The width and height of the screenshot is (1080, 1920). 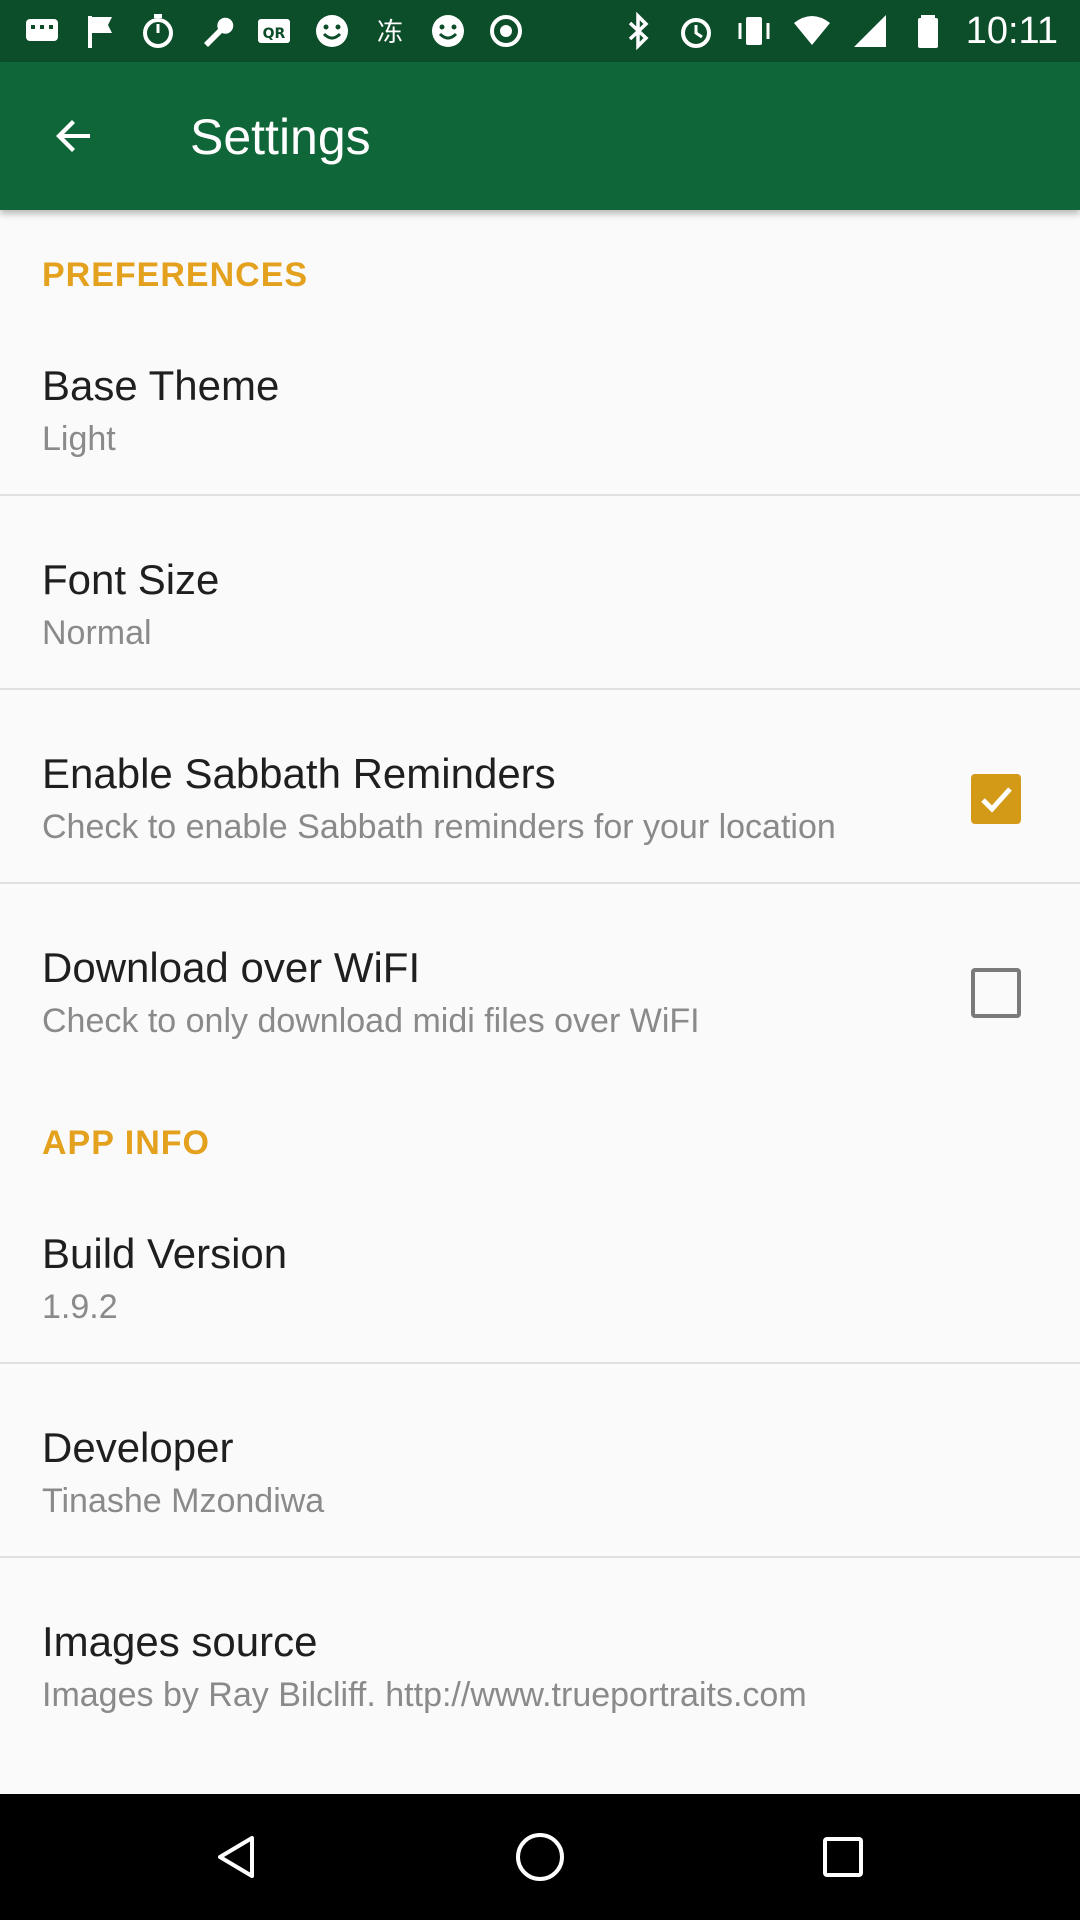 I want to click on alarm-icon, so click(x=695, y=33).